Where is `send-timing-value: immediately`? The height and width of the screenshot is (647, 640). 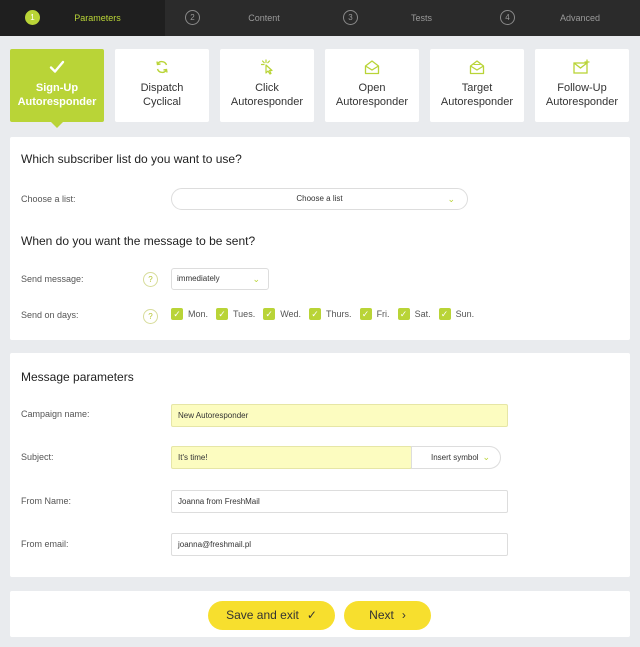 send-timing-value: immediately is located at coordinates (198, 278).